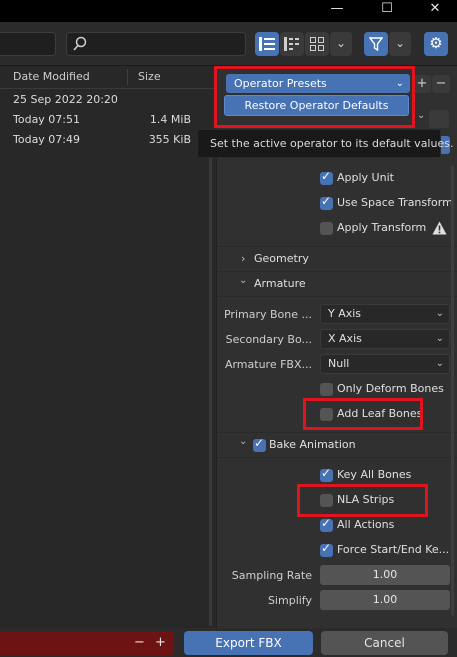 This screenshot has width=457, height=657. Describe the element at coordinates (80, 43) in the screenshot. I see `search-icon` at that location.